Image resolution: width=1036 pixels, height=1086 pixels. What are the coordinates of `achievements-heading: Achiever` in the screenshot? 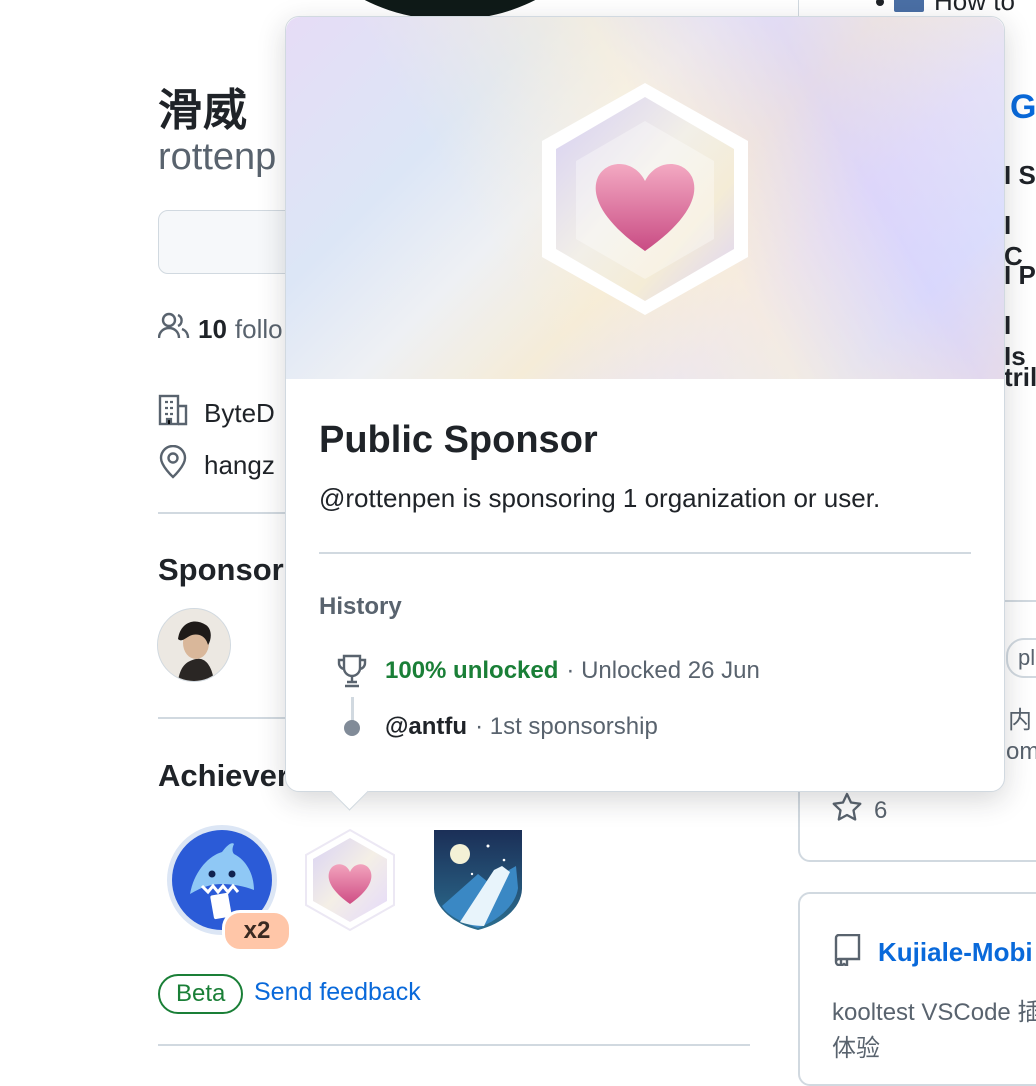 It's located at (223, 775).